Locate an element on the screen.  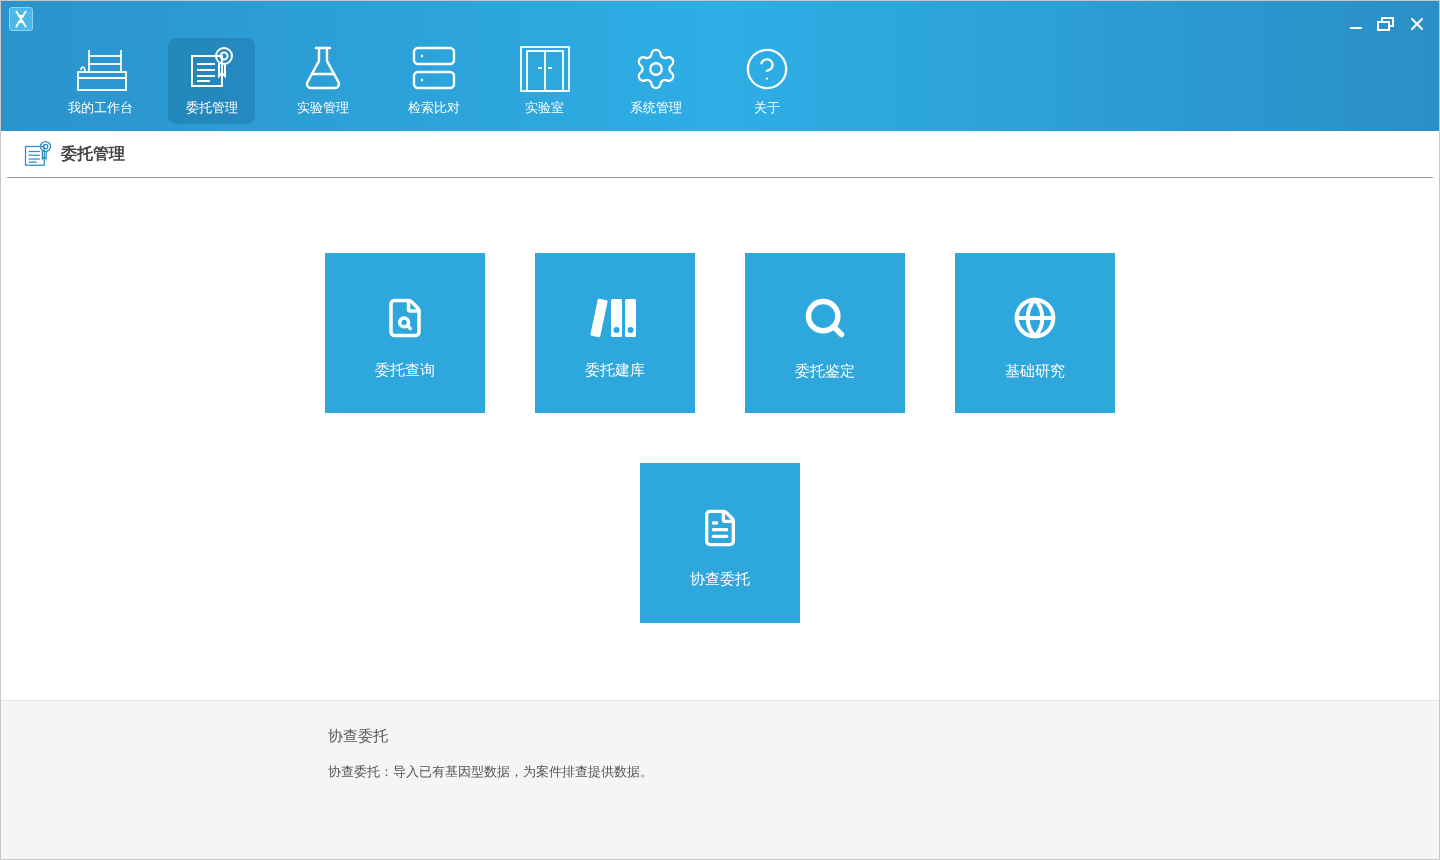
info-description: 协查委托：导入已有基因型数据，为案件排查提供数据。 is located at coordinates (491, 771).